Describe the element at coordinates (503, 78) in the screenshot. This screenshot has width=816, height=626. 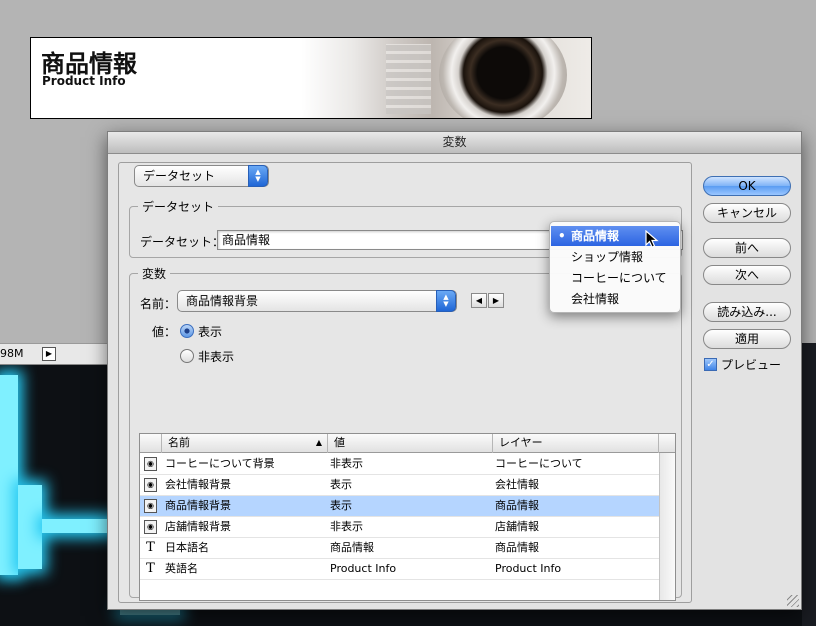
I see `coffee-cup-image` at that location.